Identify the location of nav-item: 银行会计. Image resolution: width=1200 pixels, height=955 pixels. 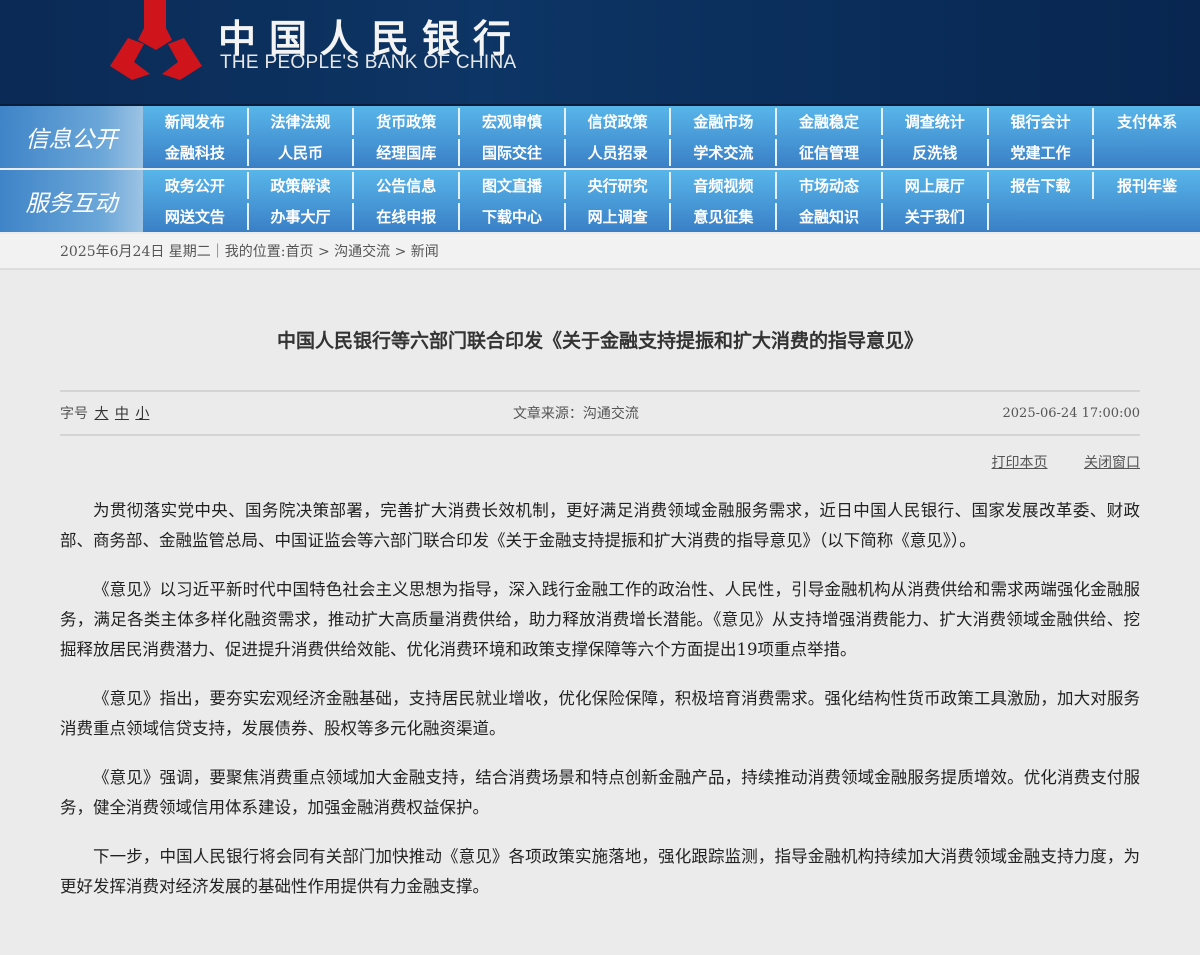
(1042, 121).